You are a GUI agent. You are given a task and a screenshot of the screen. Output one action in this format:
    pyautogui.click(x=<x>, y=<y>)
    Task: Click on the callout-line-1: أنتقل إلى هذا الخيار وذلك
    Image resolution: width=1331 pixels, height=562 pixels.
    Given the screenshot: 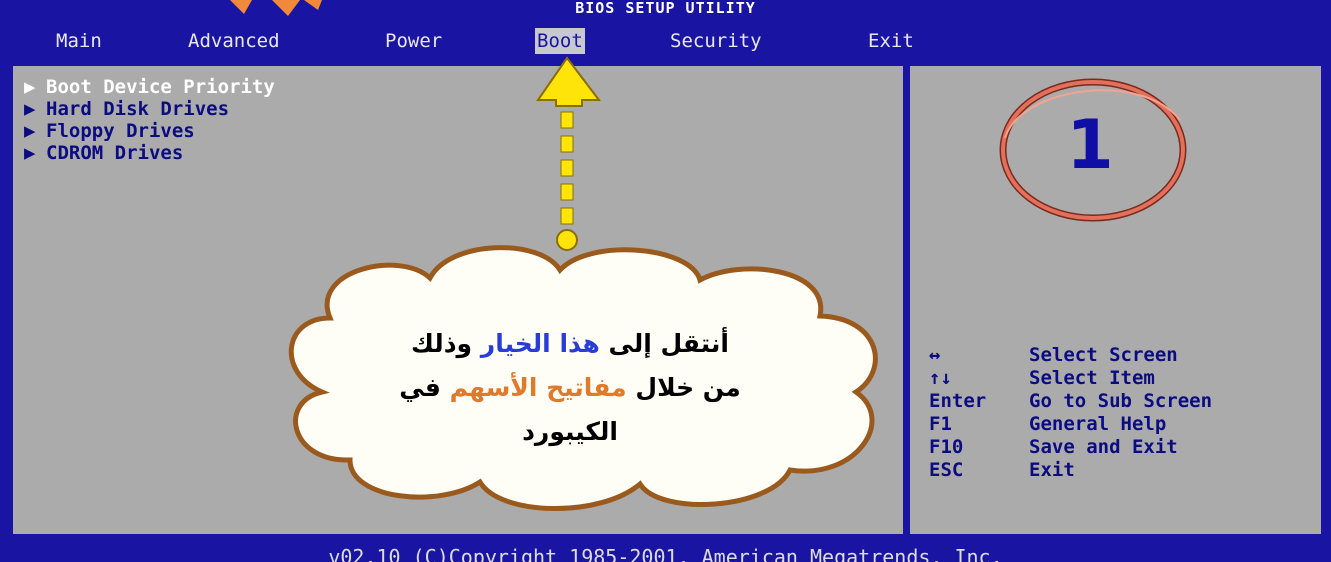 What is the action you would take?
    pyautogui.click(x=570, y=344)
    